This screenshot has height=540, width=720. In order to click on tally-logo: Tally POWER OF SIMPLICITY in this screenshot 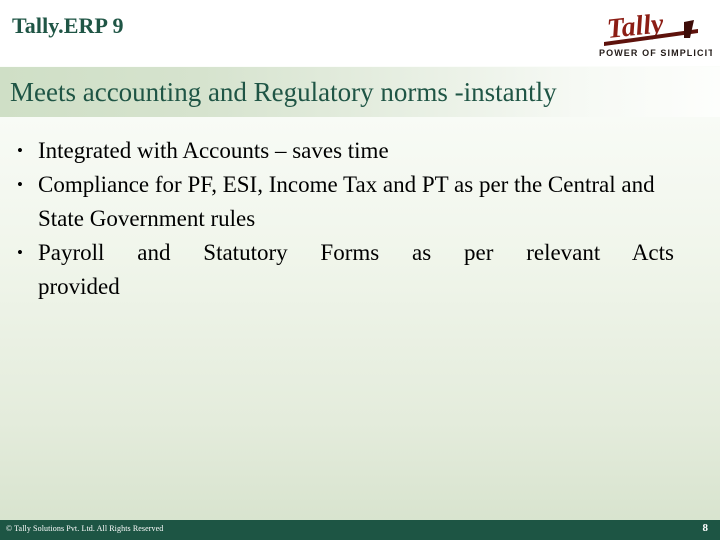, I will do `click(655, 34)`.